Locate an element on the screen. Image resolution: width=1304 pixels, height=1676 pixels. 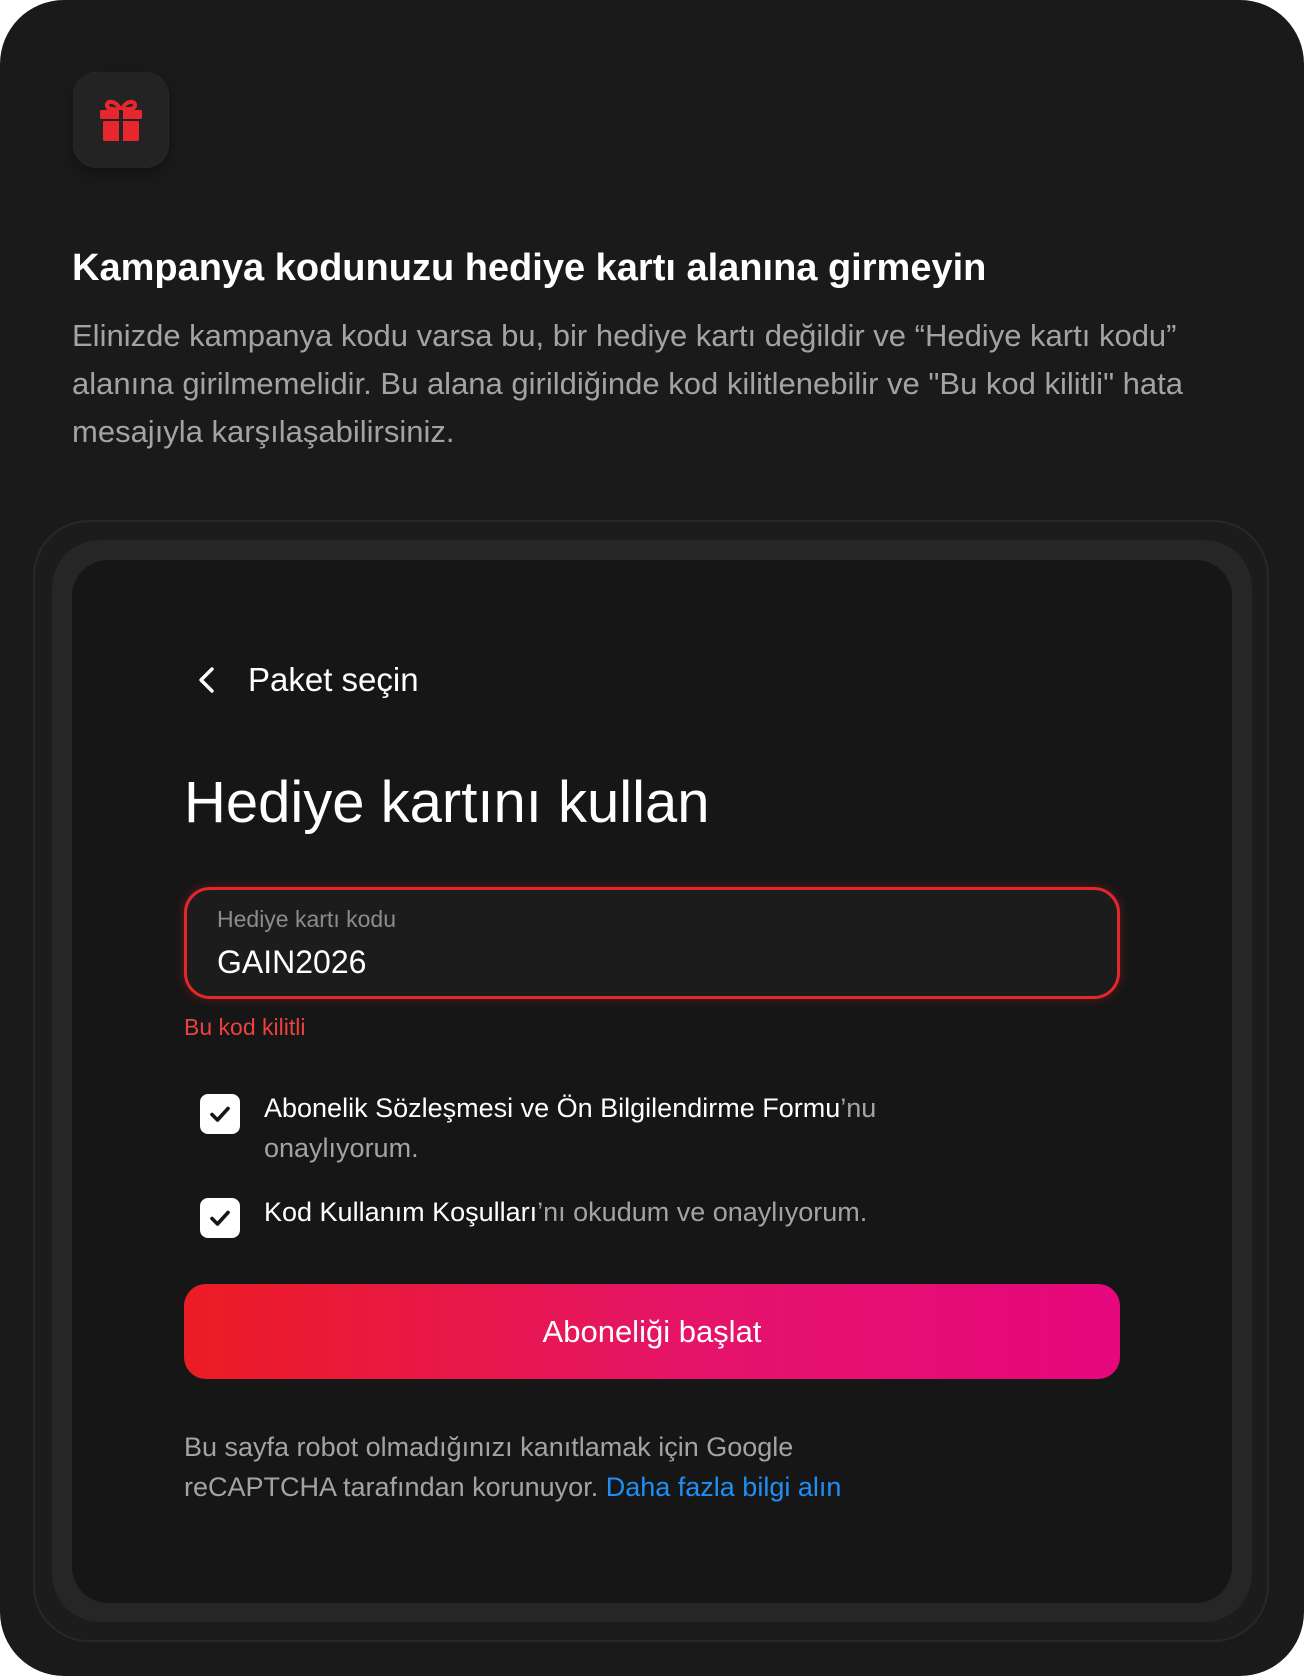
back-button: Paket seçin is located at coordinates (304, 680).